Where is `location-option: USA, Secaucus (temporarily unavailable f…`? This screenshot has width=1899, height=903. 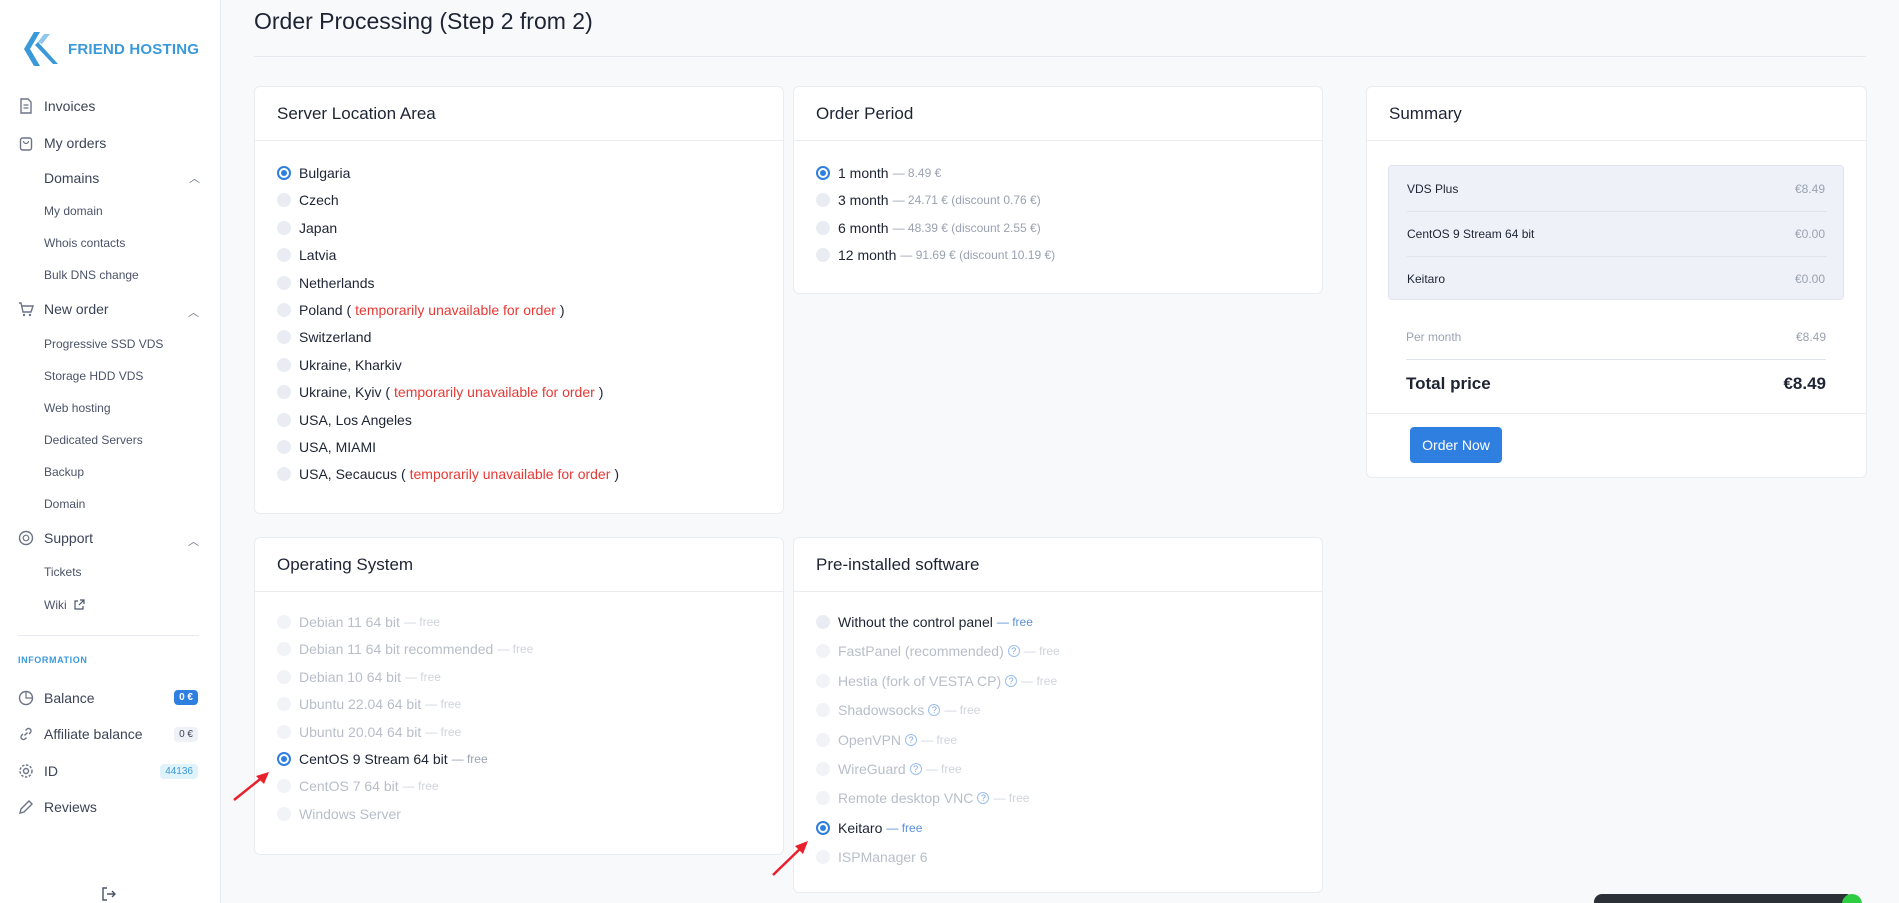
location-option: USA, Secaucus (temporarily unavailable f… is located at coordinates (448, 474).